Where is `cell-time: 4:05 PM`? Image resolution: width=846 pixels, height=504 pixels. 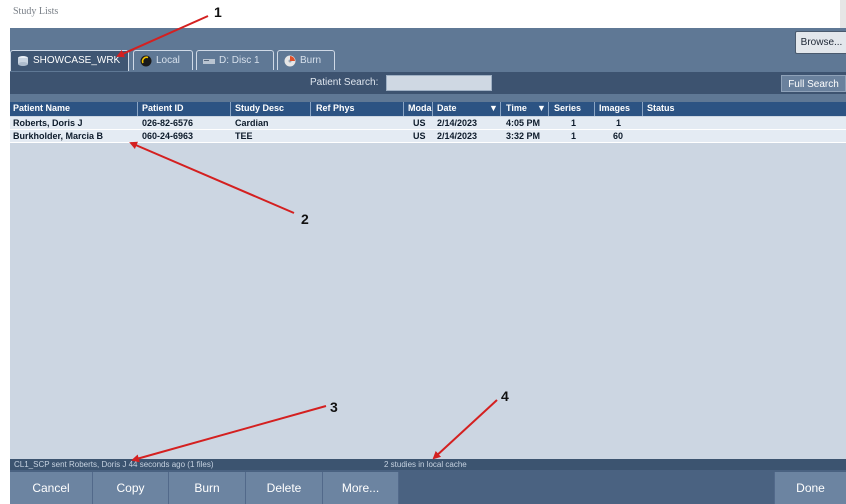
cell-time: 4:05 PM is located at coordinates (523, 123).